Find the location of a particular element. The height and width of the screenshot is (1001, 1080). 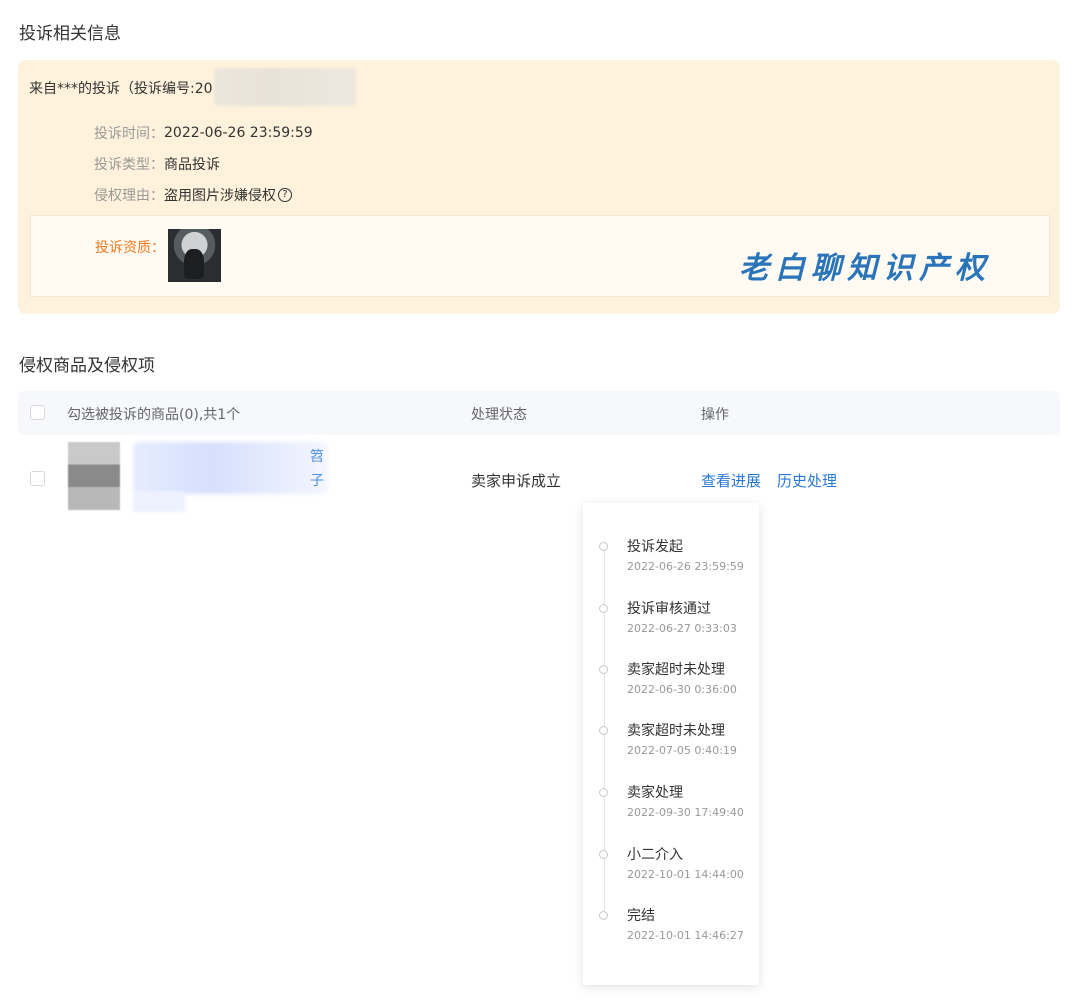

step-time: 2022-06-30 0:36:00 is located at coordinates (682, 689).